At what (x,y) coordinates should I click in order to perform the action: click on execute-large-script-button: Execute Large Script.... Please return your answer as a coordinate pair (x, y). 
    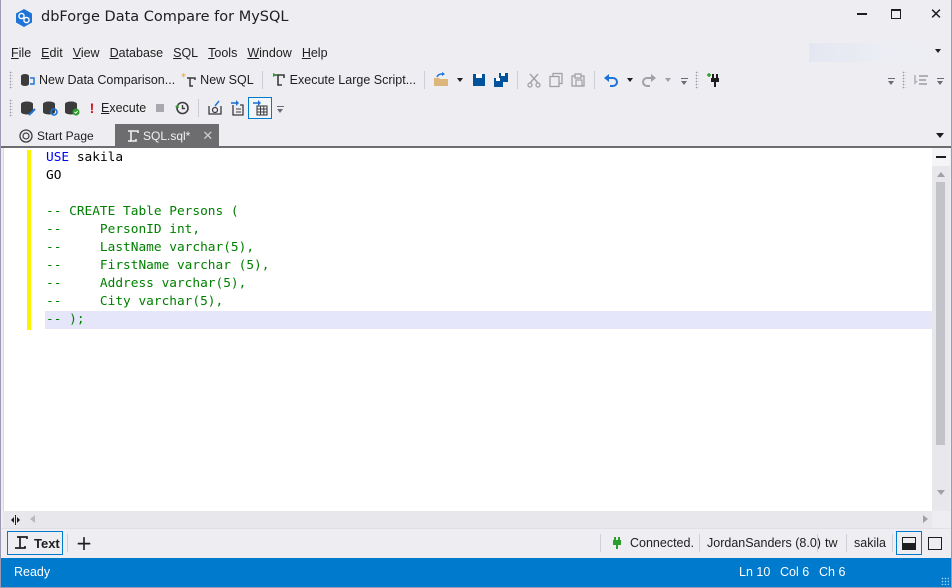
    Looking at the image, I should click on (343, 80).